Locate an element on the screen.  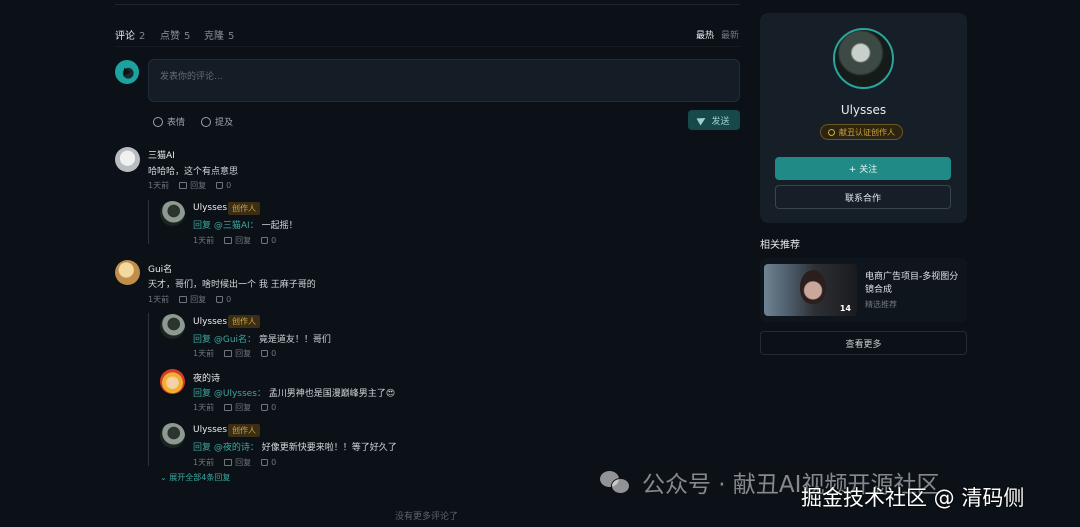
reply-author: 夜的诗 is located at coordinates (206, 377).